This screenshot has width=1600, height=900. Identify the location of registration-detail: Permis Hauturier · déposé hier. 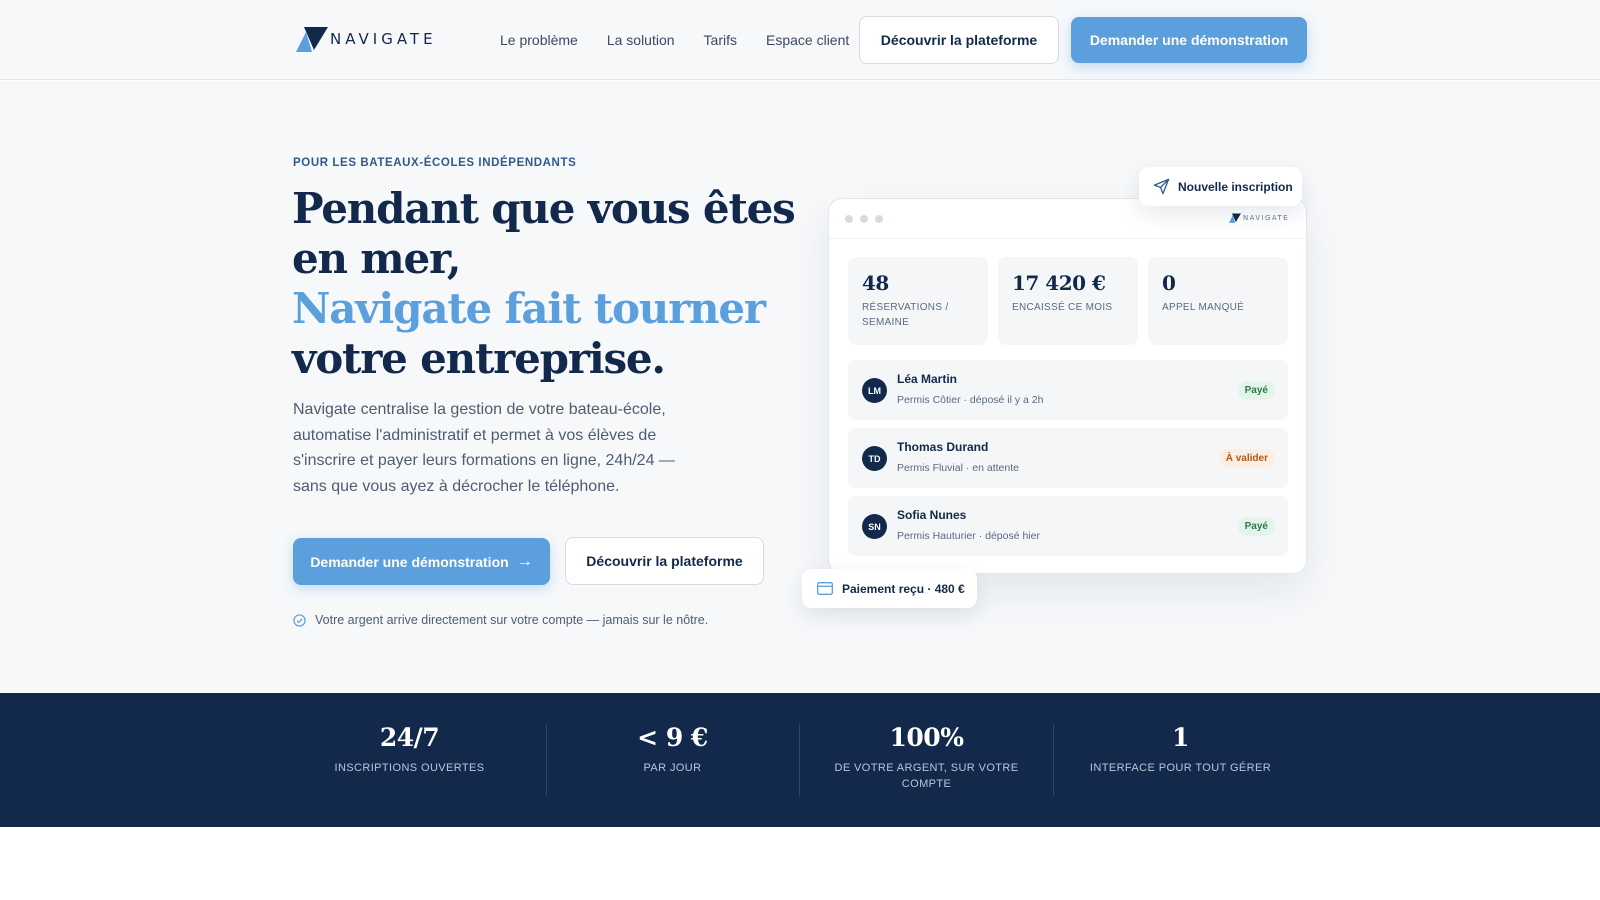
(968, 536).